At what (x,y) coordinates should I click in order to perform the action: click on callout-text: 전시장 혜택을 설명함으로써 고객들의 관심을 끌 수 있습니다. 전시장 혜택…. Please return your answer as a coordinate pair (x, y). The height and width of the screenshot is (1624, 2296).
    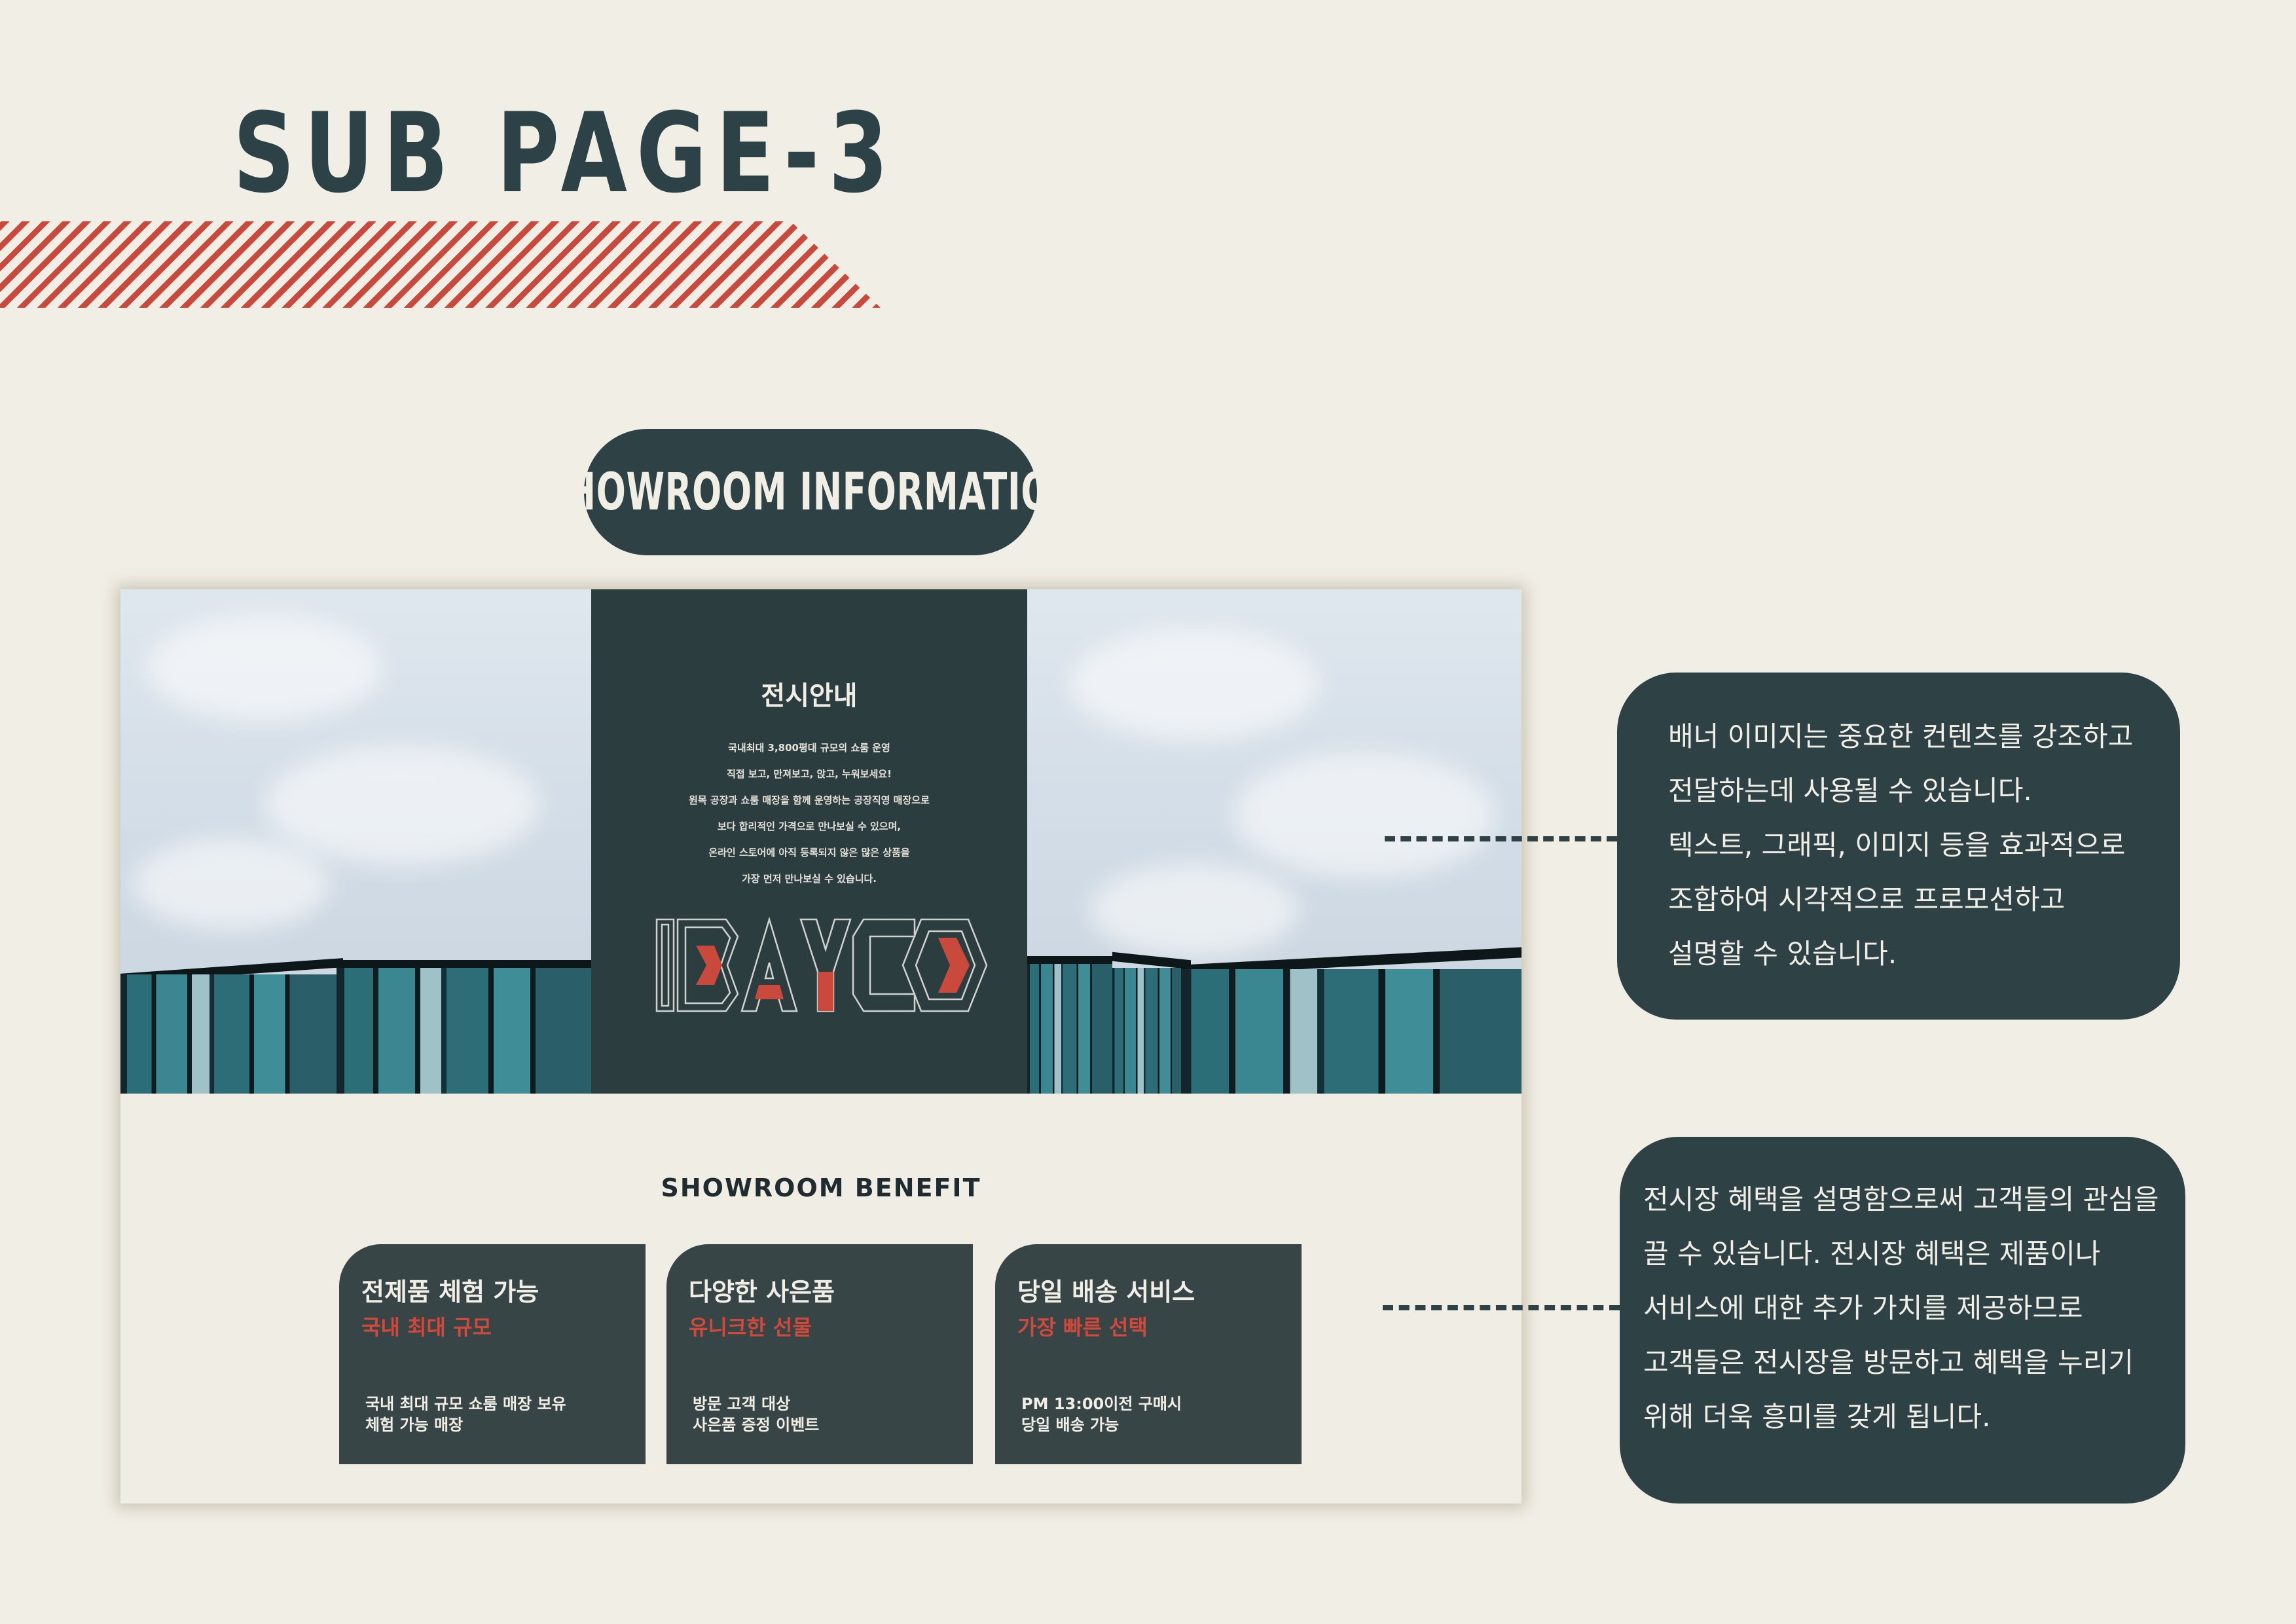
    Looking at the image, I should click on (1901, 1308).